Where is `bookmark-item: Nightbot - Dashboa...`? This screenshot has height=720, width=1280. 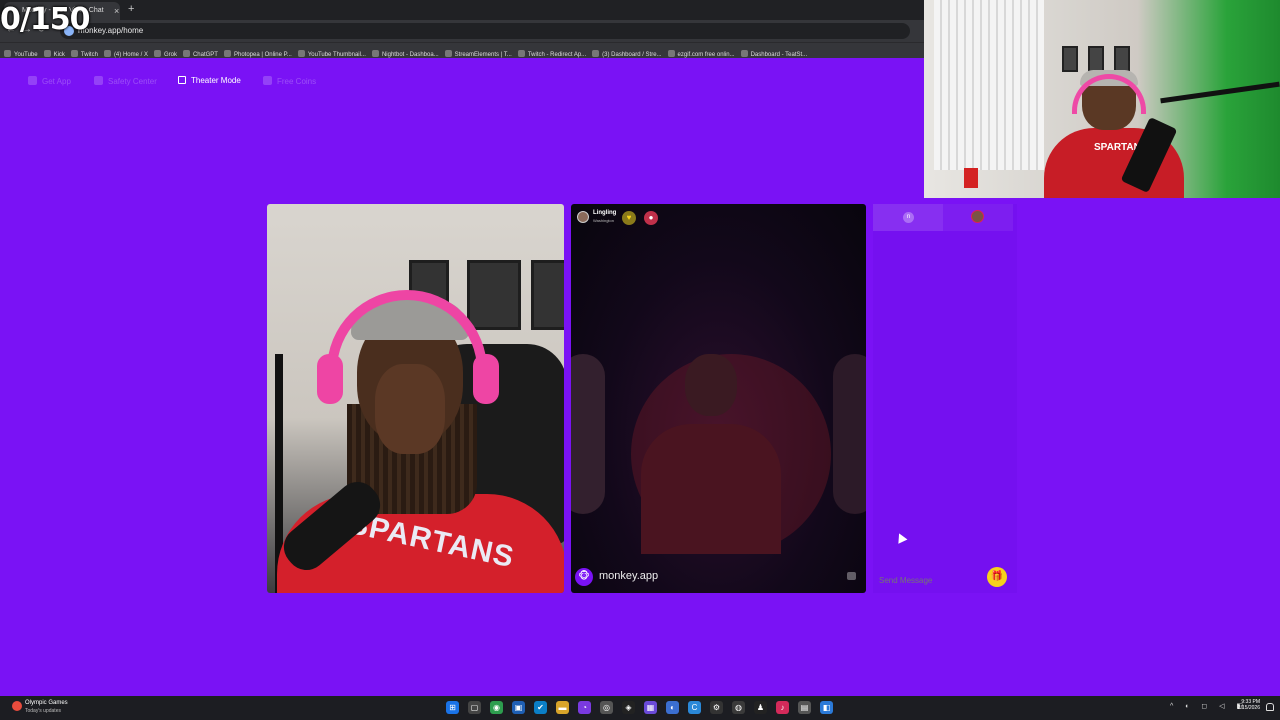 bookmark-item: Nightbot - Dashboa... is located at coordinates (405, 53).